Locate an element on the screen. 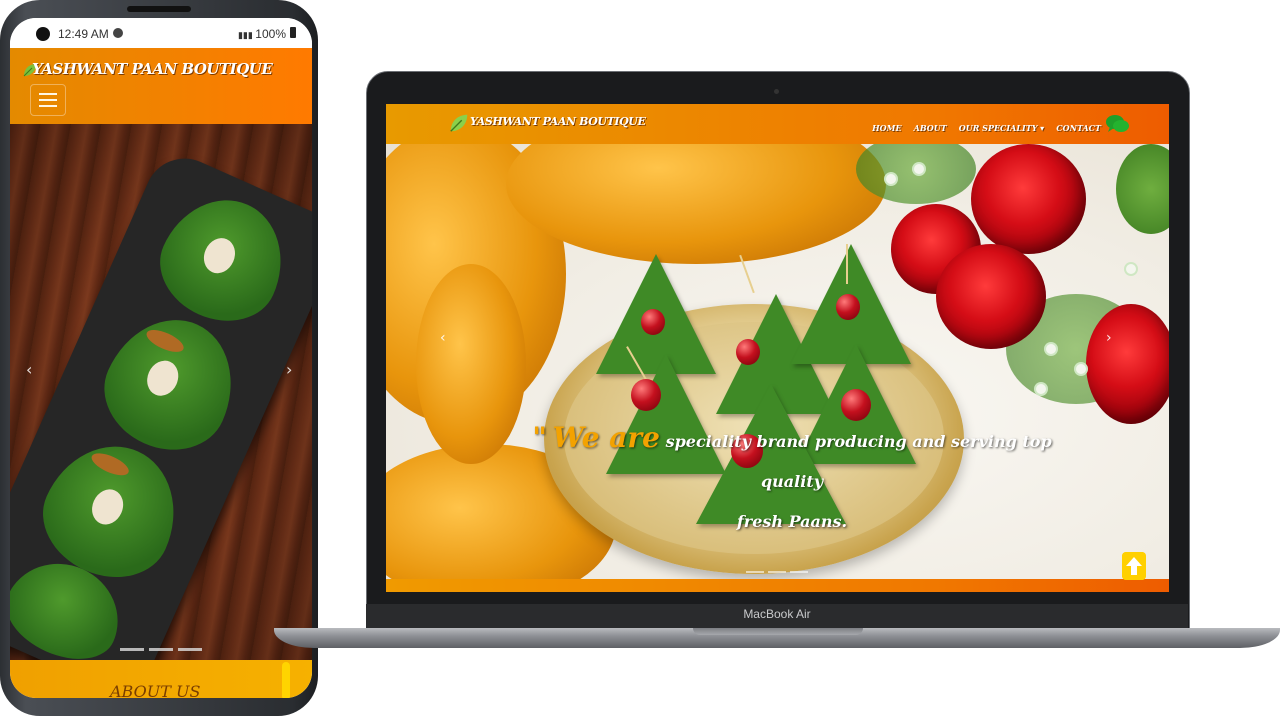 This screenshot has height=720, width=1280. hamburger-icon is located at coordinates (48, 94).